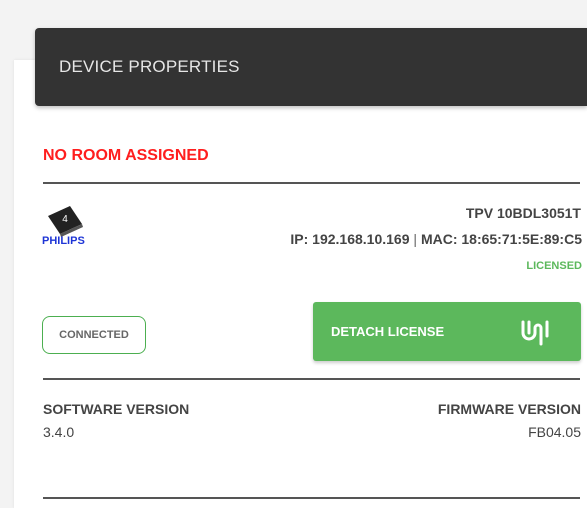  I want to click on device-model: TPV 10BDL3051T, so click(523, 213).